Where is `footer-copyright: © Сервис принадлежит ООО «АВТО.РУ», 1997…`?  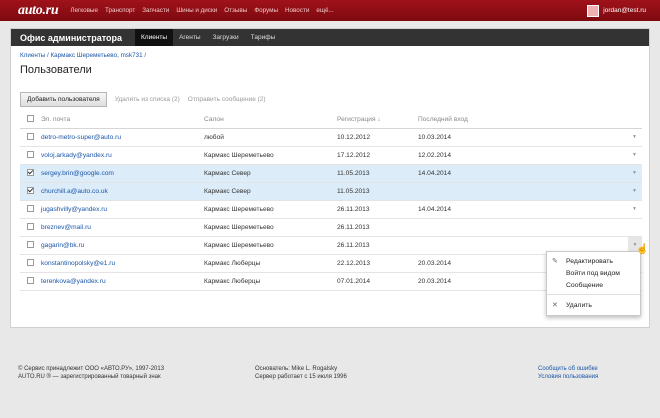
footer-copyright: © Сервис принадлежит ООО «АВТО.РУ», 1997… is located at coordinates (91, 369).